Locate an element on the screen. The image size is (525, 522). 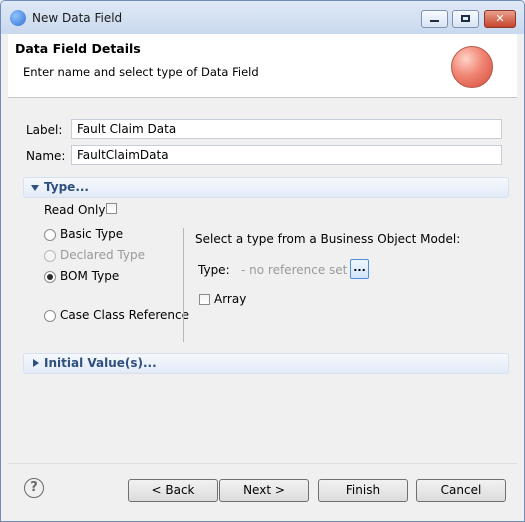
maximize-button is located at coordinates (465, 19).